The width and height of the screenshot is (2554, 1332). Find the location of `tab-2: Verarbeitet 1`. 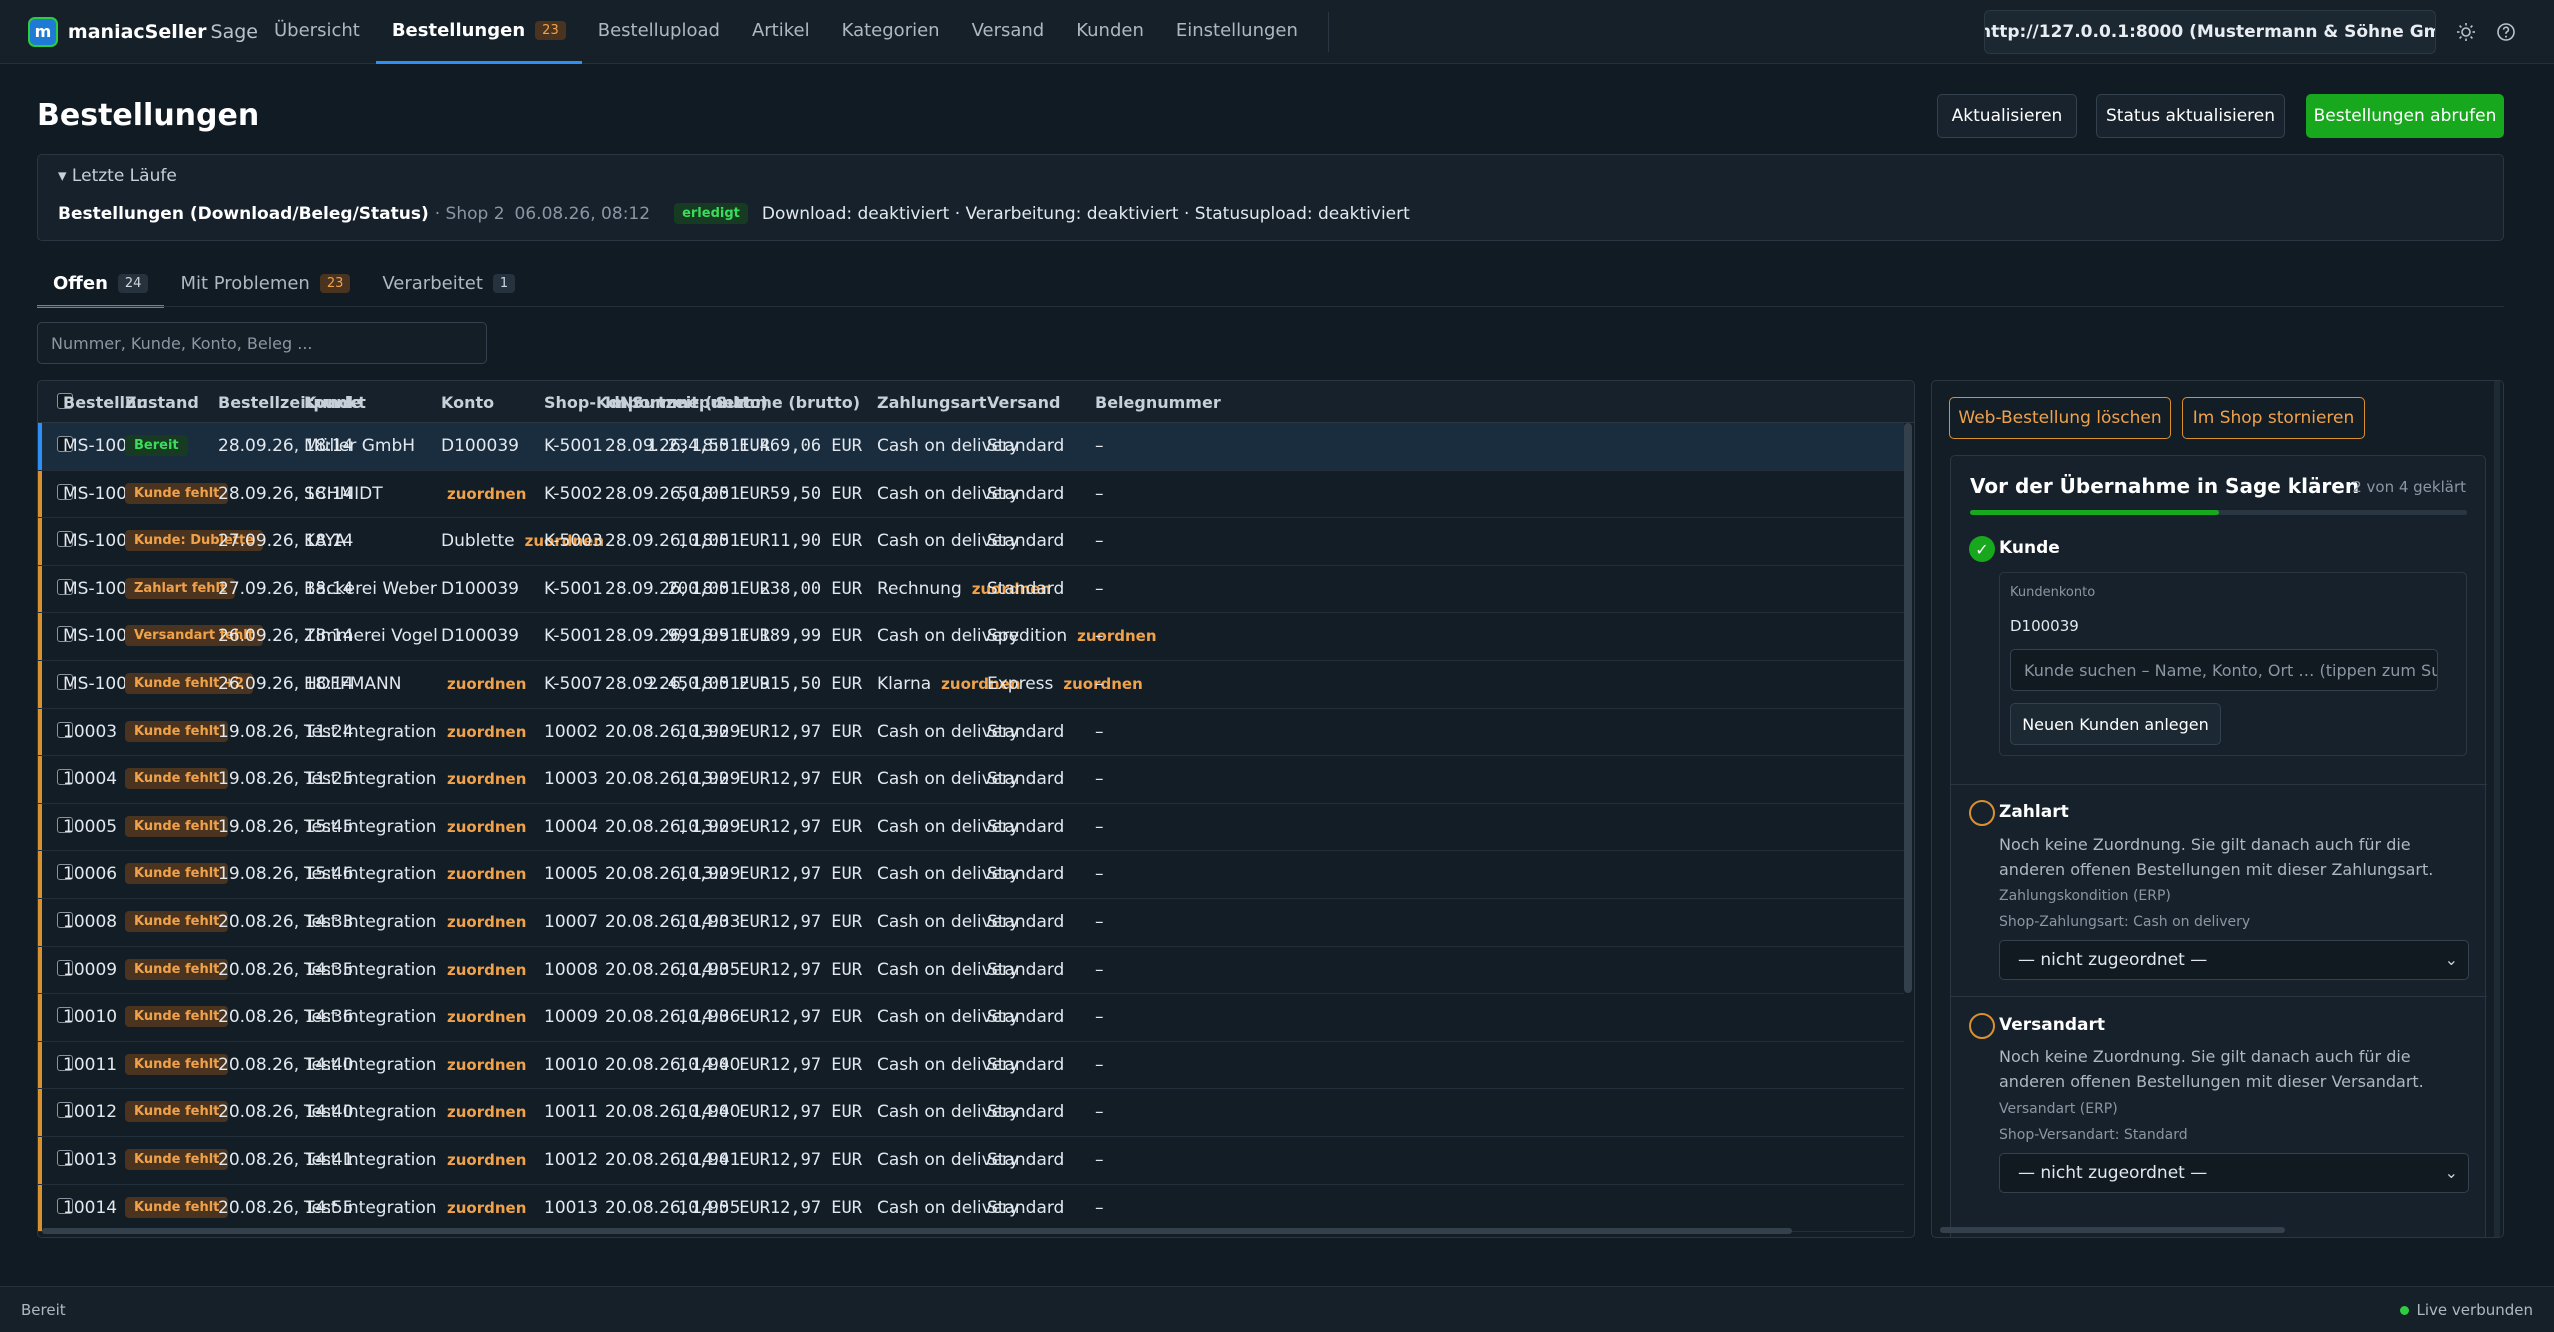

tab-2: Verarbeitet 1 is located at coordinates (448, 285).